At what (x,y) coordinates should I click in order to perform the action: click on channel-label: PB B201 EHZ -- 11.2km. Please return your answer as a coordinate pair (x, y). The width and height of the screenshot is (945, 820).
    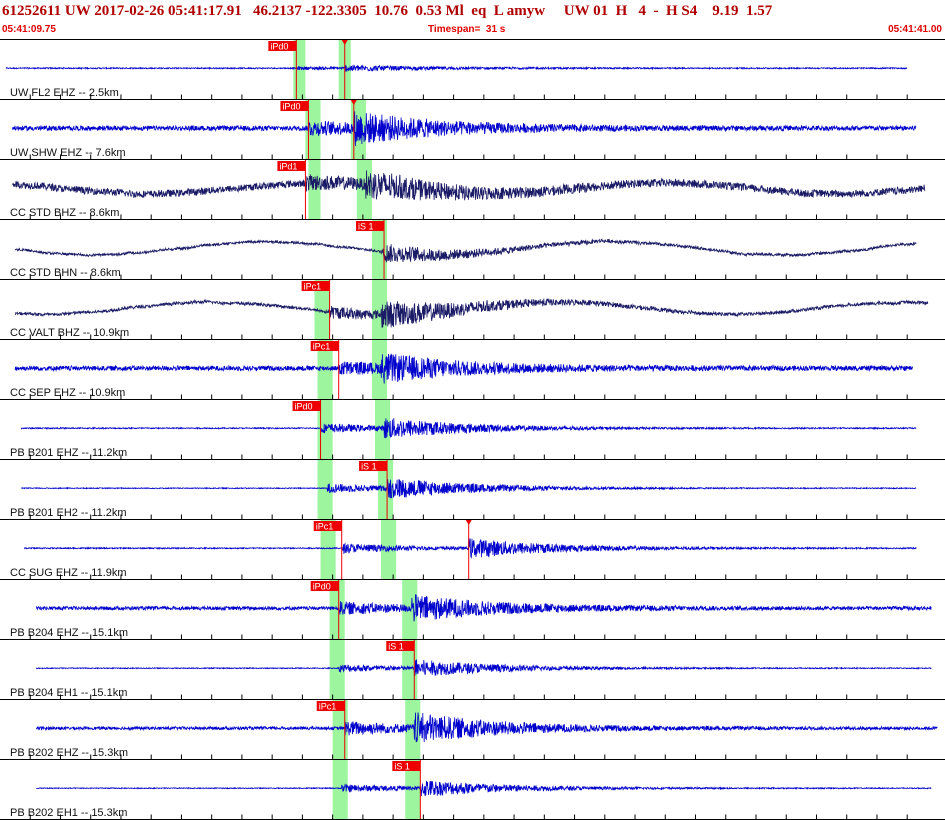
    Looking at the image, I should click on (68, 453).